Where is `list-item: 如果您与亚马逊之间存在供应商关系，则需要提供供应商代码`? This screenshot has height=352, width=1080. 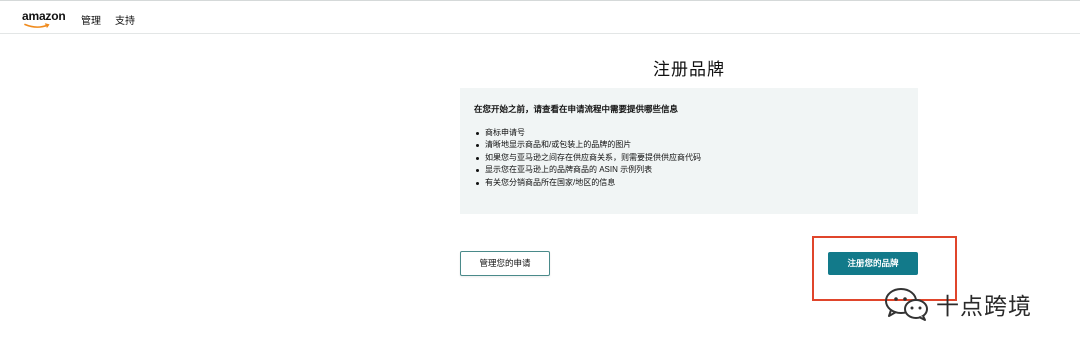
list-item: 如果您与亚马逊之间存在供应商关系，则需要提供供应商代码 is located at coordinates (588, 158).